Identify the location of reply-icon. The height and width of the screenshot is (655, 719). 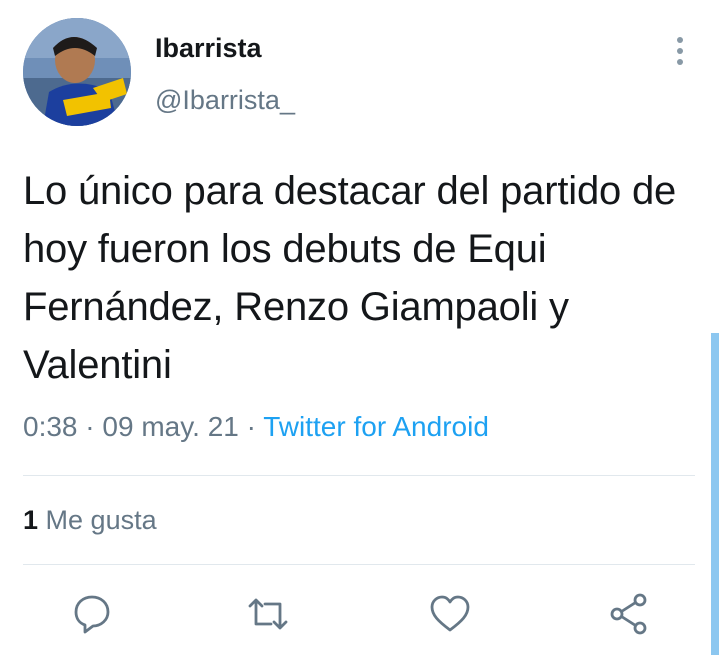
(92, 614).